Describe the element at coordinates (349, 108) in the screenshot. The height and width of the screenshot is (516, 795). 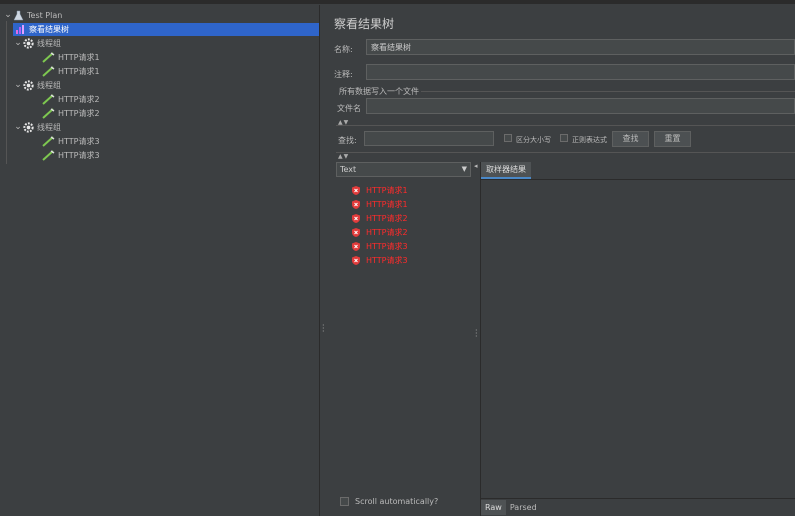
I see `filename-label: 文件名` at that location.